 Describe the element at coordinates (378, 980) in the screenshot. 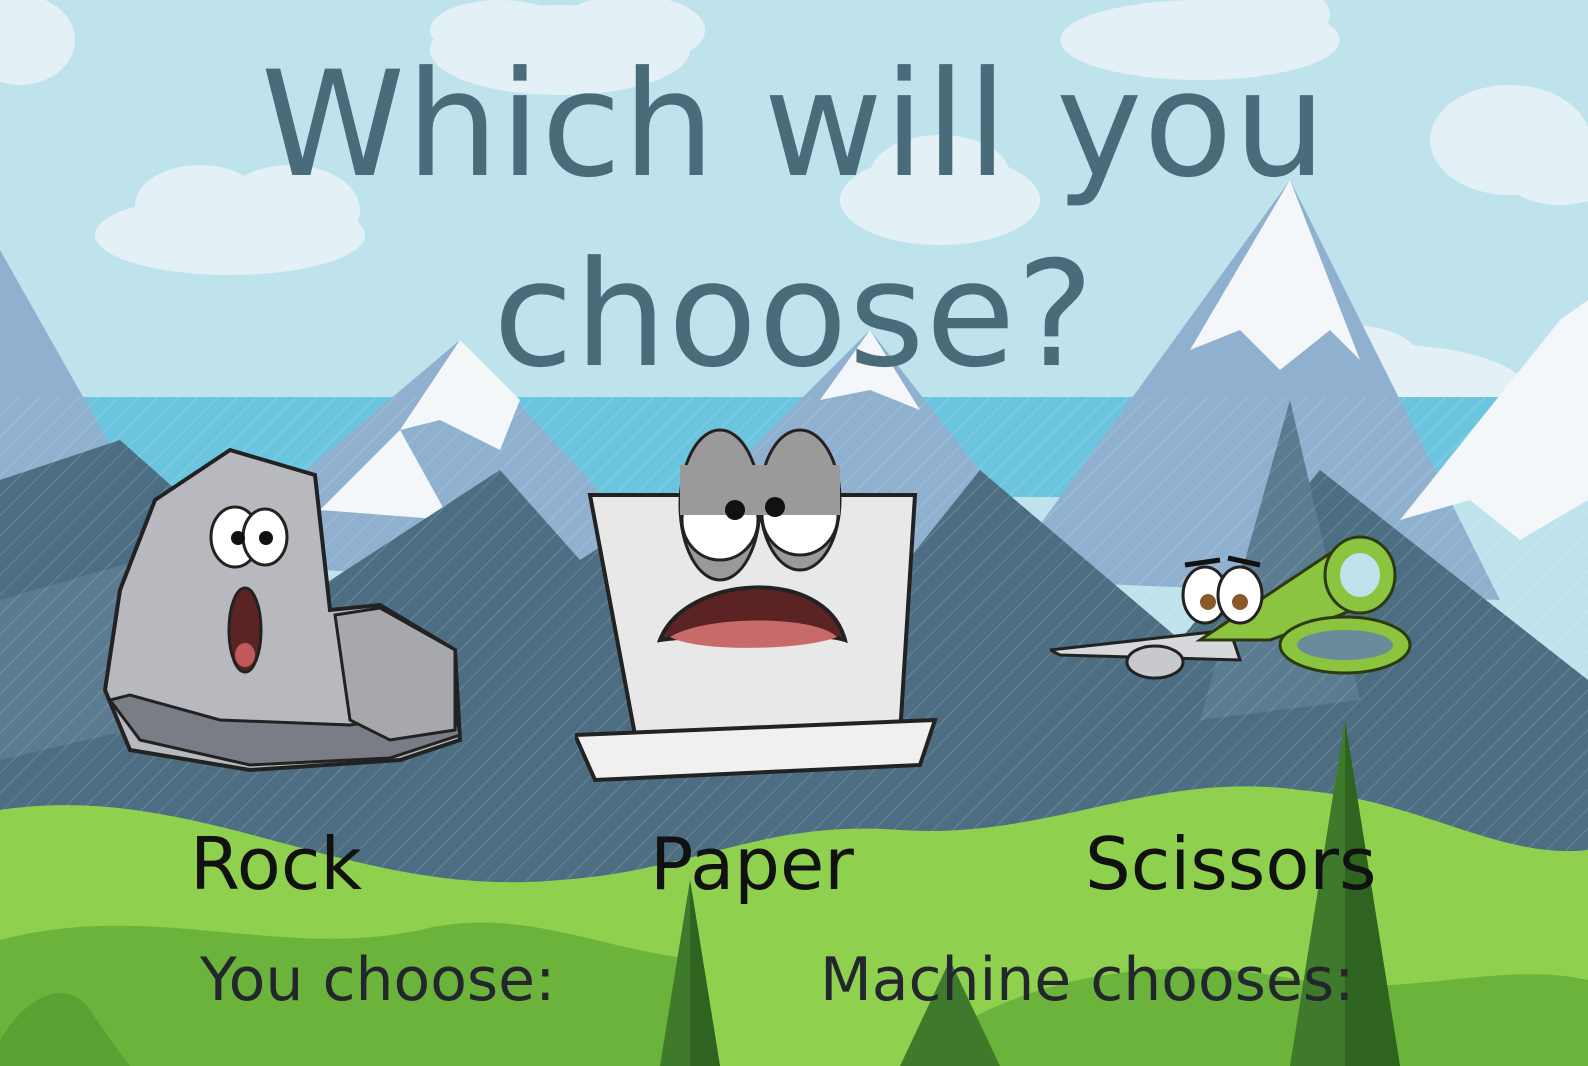

I see `you-choose-label: You choose:` at that location.